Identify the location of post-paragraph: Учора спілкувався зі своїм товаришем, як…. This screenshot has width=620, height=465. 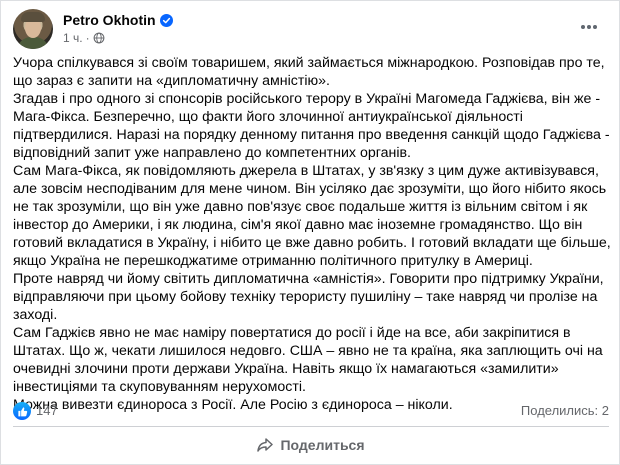
(309, 72).